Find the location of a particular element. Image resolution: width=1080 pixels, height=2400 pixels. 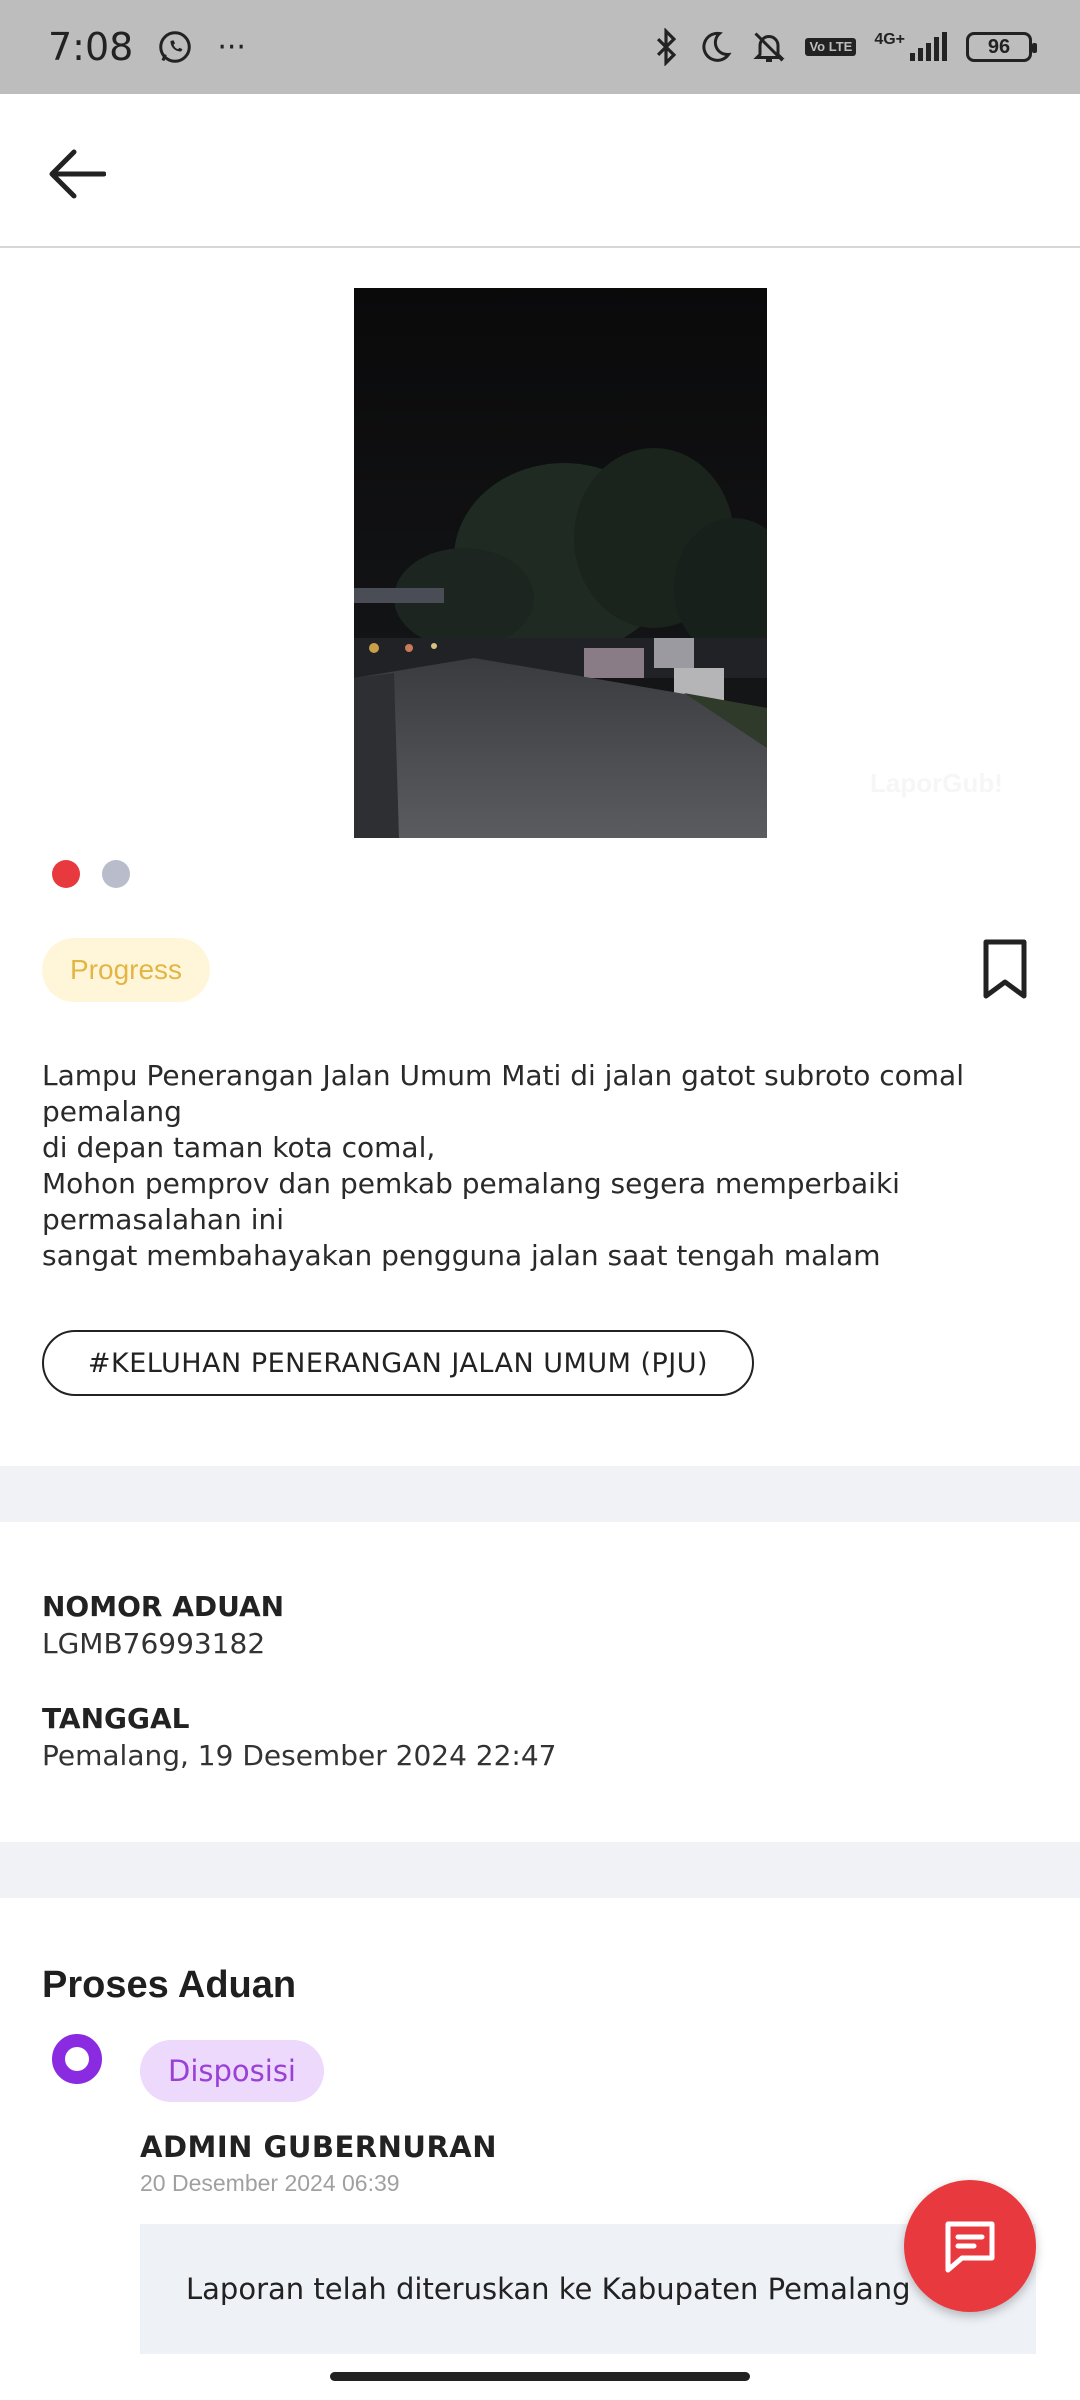

bookmark-button is located at coordinates (1005, 970).